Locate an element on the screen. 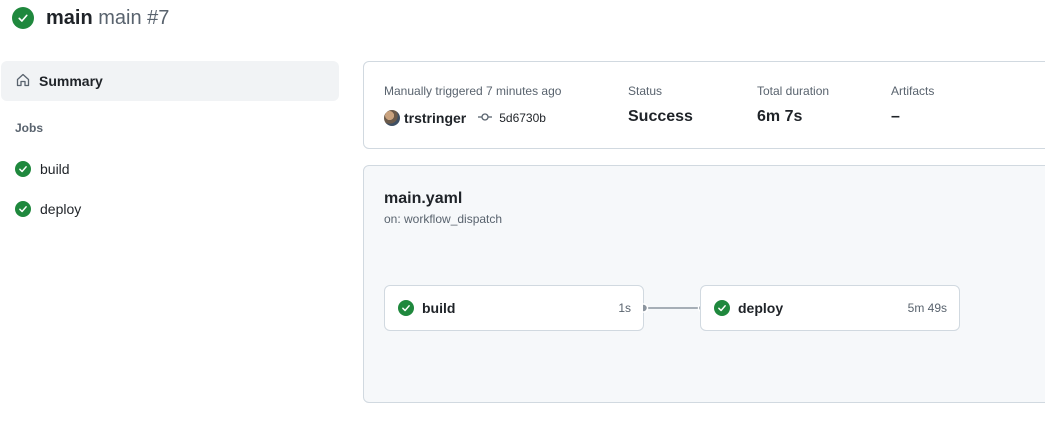 The height and width of the screenshot is (421, 1045). run-header: main main #7 is located at coordinates (90, 18).